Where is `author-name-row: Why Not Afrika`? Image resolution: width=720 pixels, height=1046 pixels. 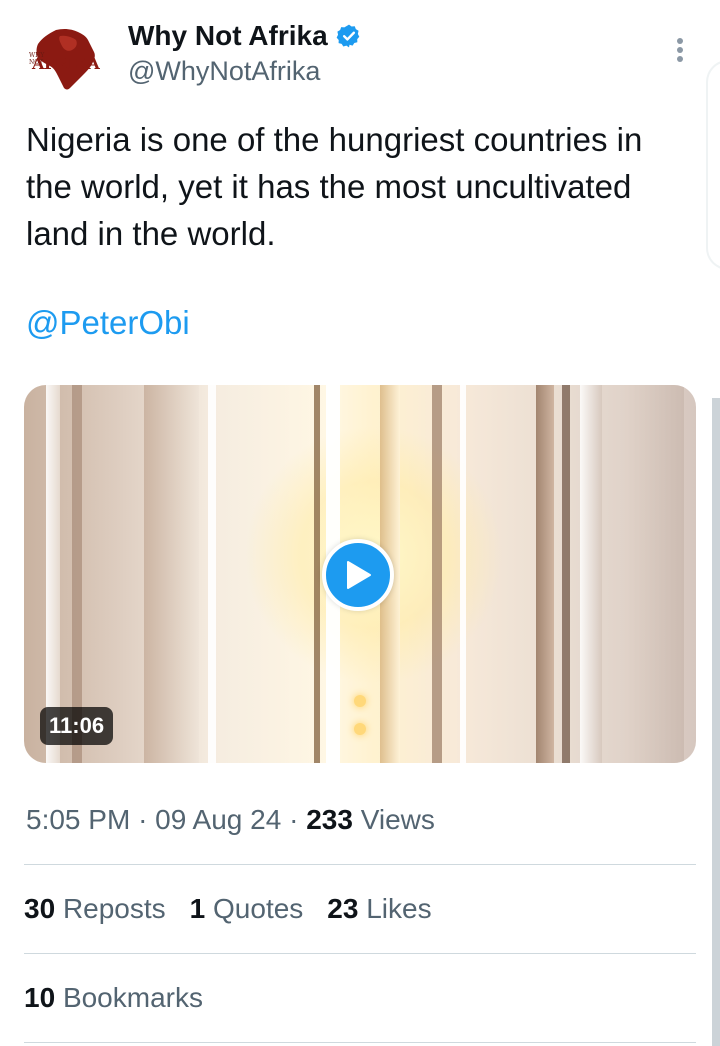 author-name-row: Why Not Afrika is located at coordinates (245, 36).